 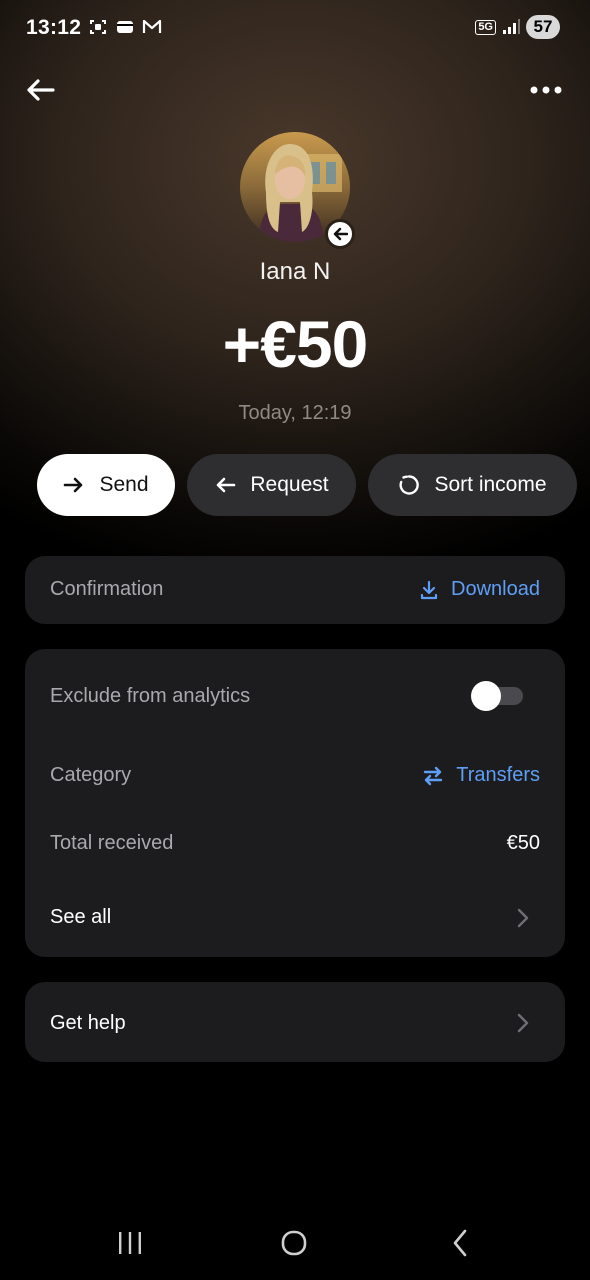 I want to click on request-button: Request, so click(x=271, y=485).